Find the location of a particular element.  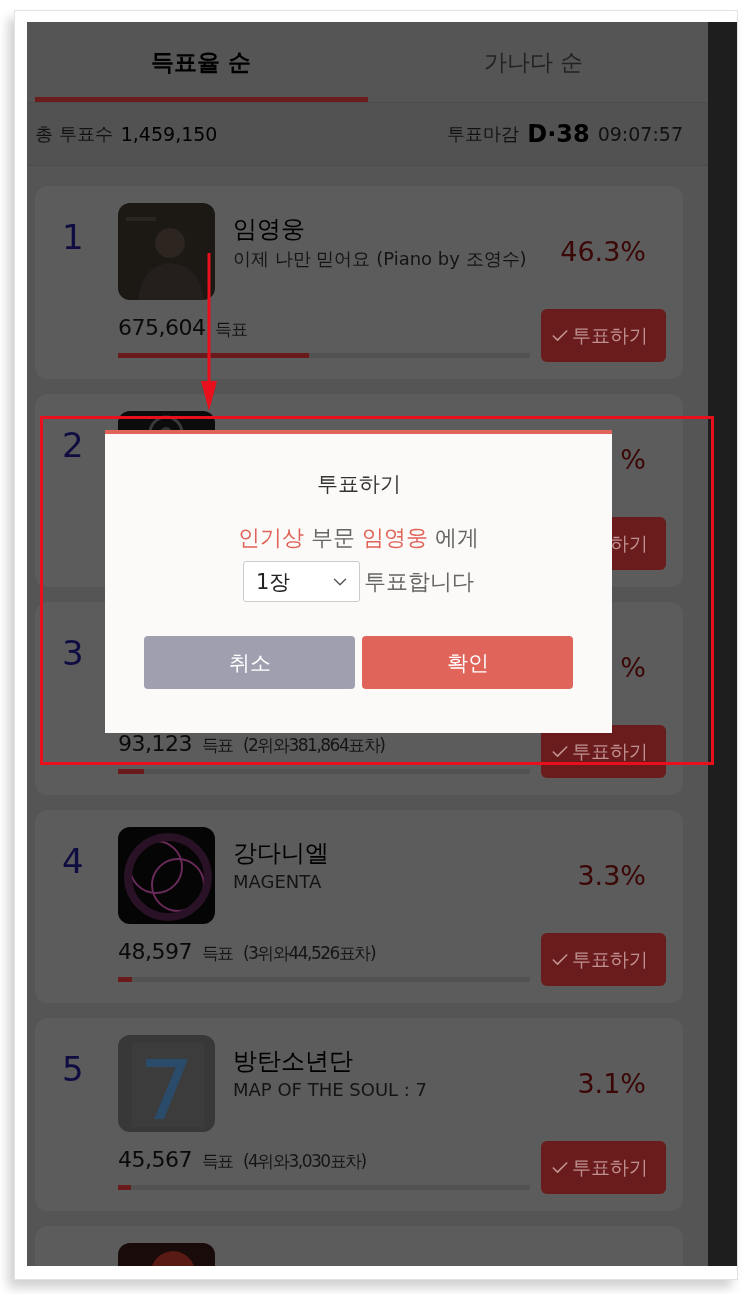

vote-percent: 3.1% is located at coordinates (612, 1083).